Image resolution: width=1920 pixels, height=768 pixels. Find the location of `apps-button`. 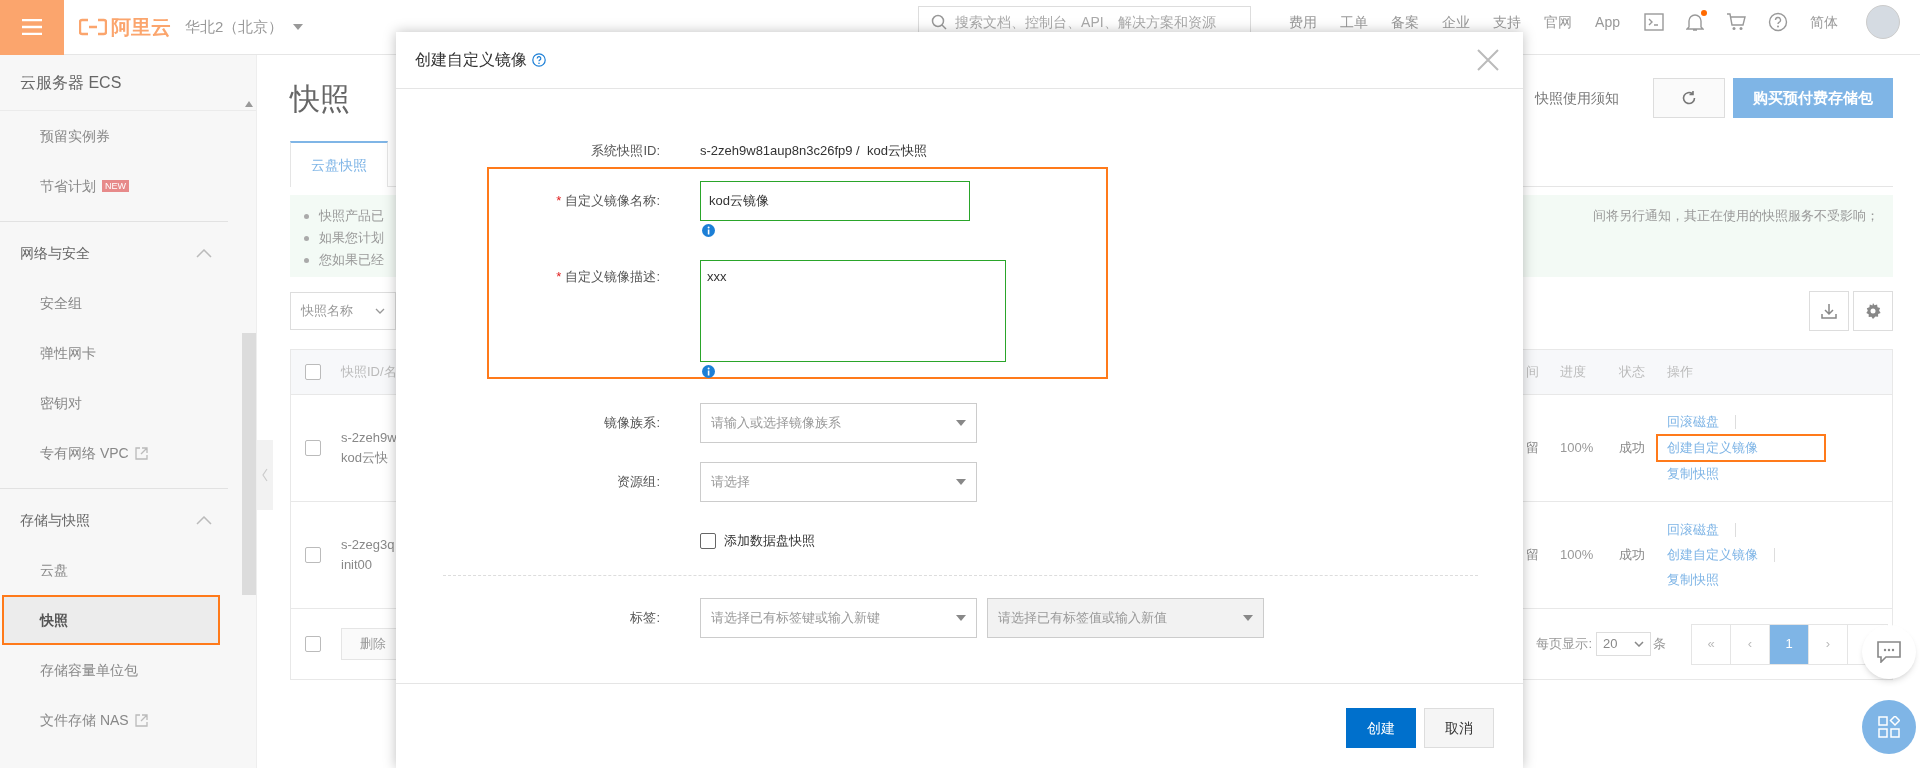

apps-button is located at coordinates (1889, 727).